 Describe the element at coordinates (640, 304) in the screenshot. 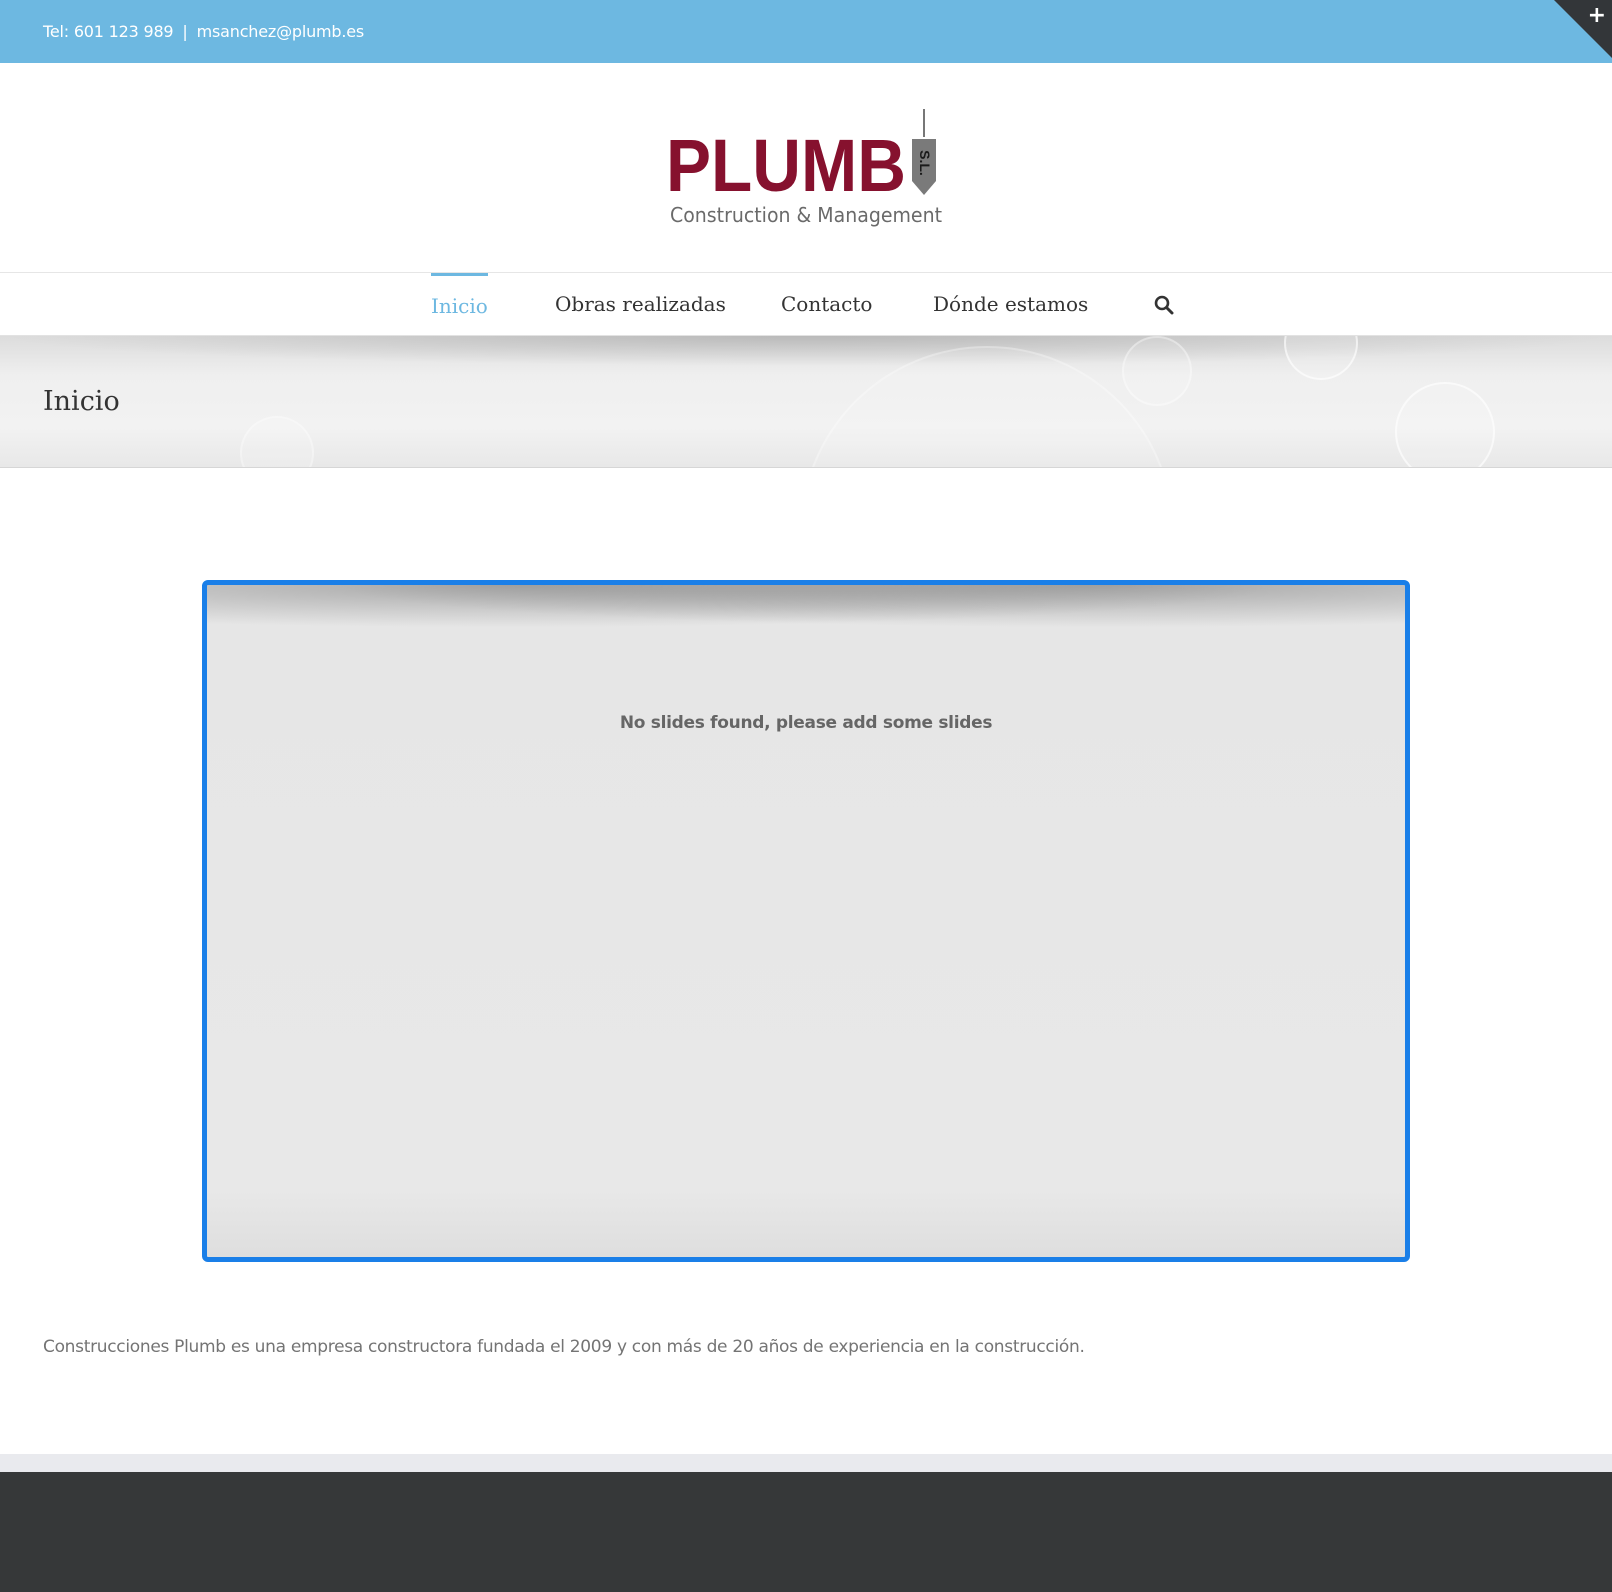

I see `nav-item-obras-realizadas: Obras realizadas` at that location.